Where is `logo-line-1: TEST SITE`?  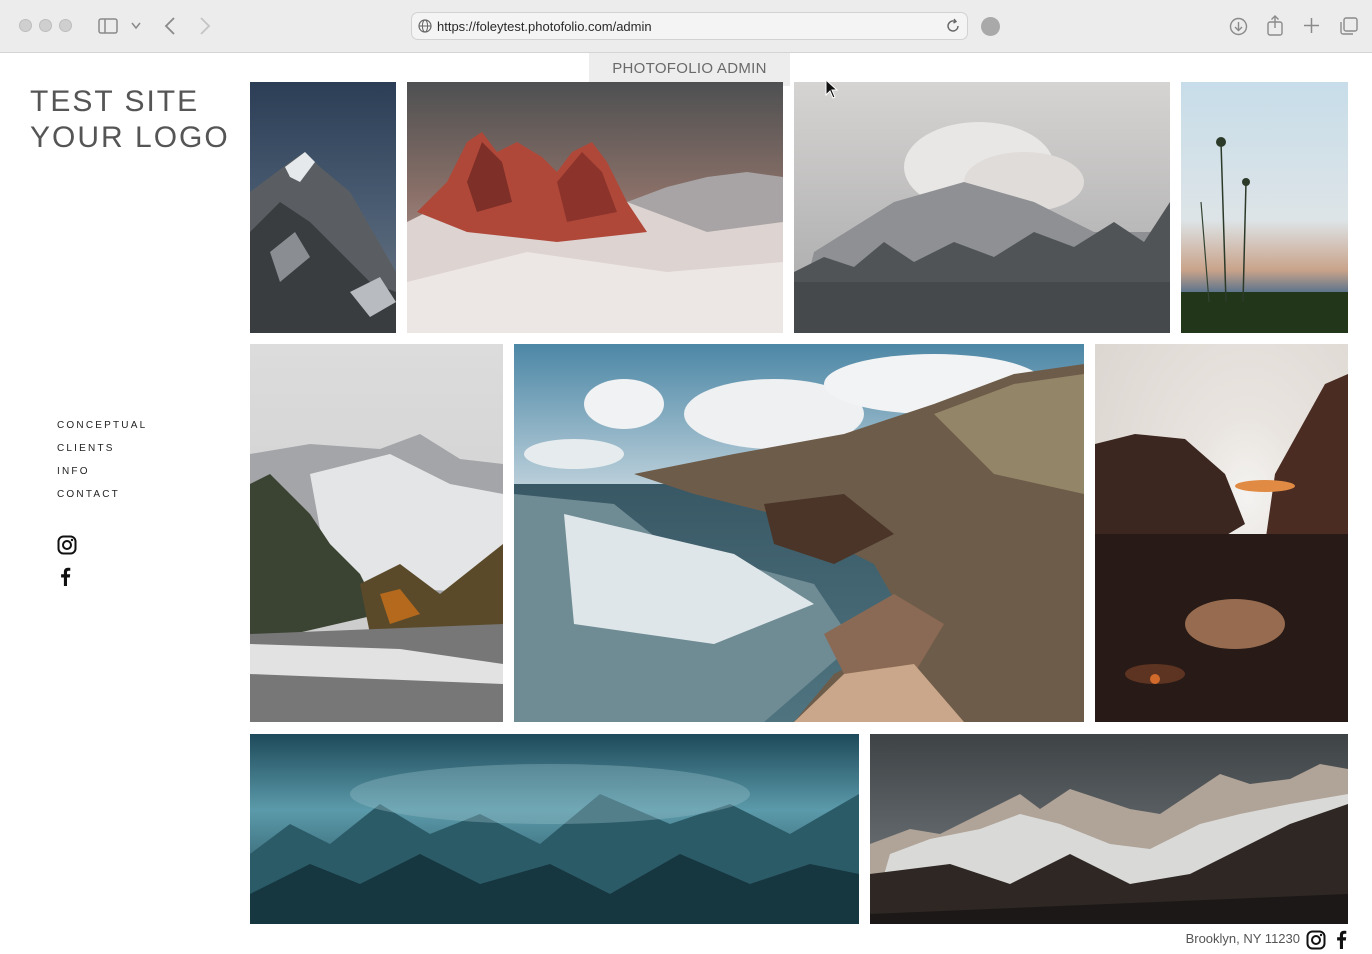 logo-line-1: TEST SITE is located at coordinates (115, 101).